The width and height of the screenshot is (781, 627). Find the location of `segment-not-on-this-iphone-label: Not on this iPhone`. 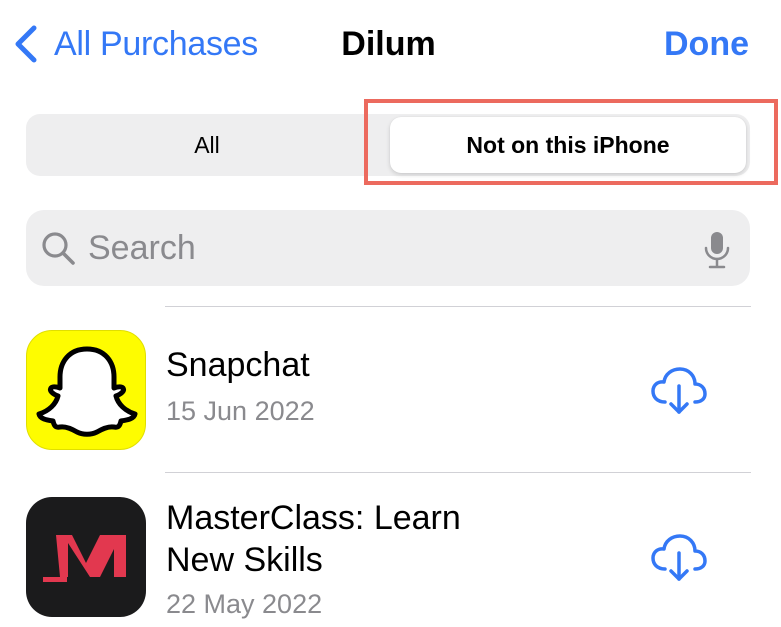

segment-not-on-this-iphone-label: Not on this iPhone is located at coordinates (568, 144).